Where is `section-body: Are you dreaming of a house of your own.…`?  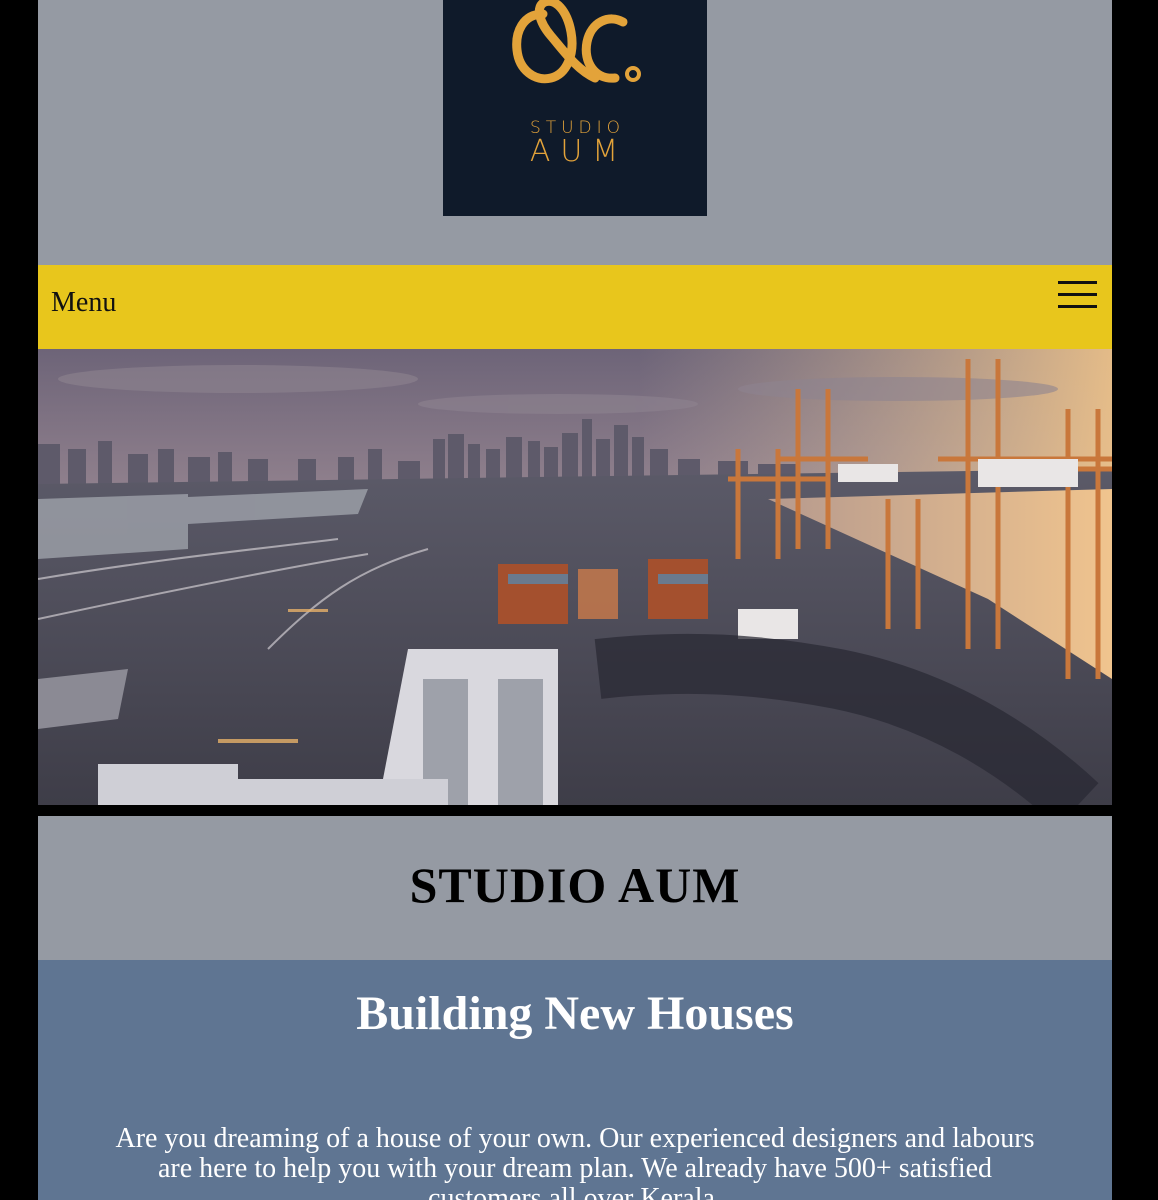
section-body: Are you dreaming of a house of your own.… is located at coordinates (575, 1161).